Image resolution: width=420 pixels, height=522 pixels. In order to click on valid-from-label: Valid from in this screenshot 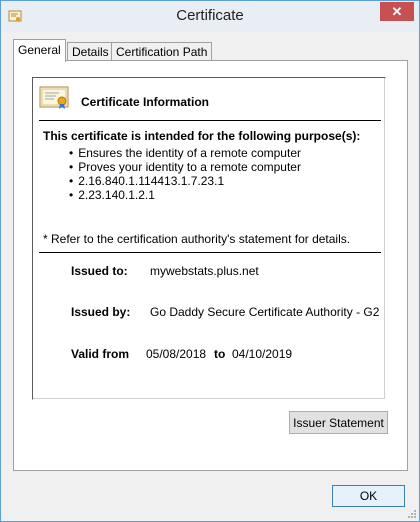, I will do `click(100, 354)`.